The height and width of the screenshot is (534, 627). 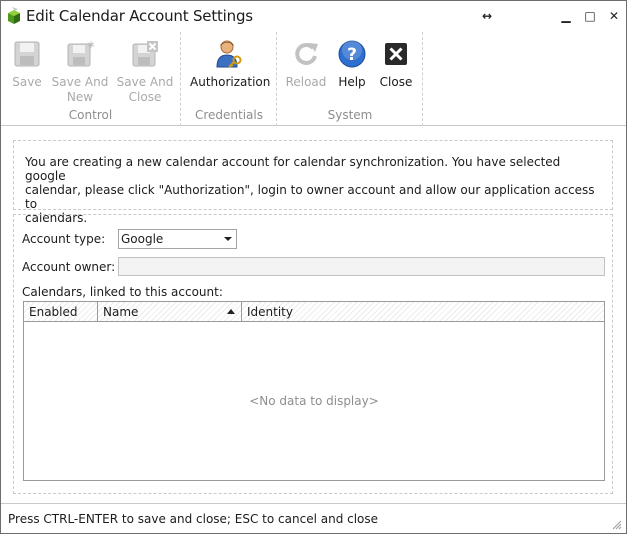 I want to click on column-header-identity: Identity, so click(x=423, y=311).